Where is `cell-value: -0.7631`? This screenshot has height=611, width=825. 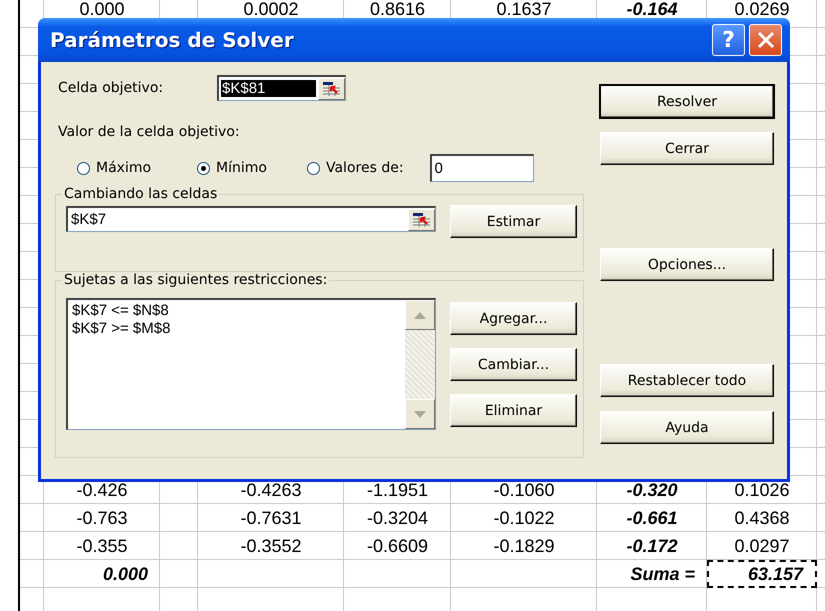 cell-value: -0.7631 is located at coordinates (271, 518).